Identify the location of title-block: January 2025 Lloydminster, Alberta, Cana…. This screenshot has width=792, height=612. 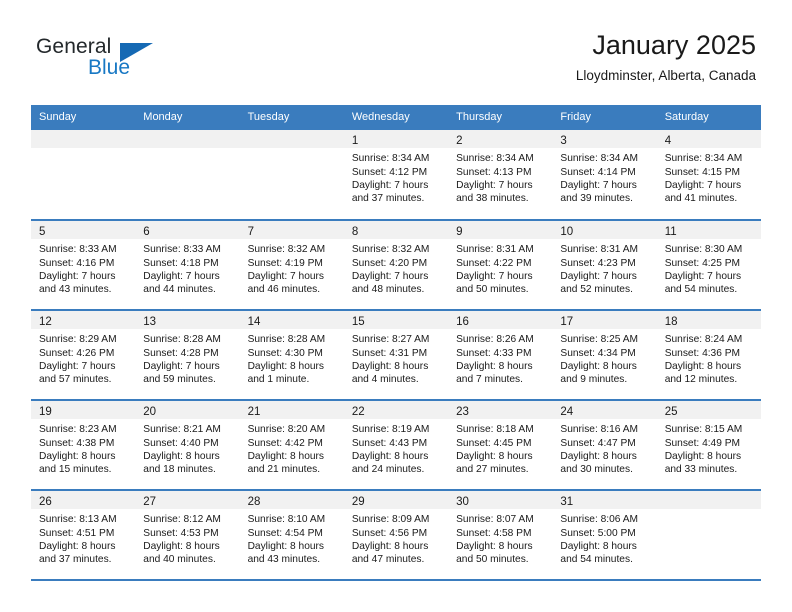
(666, 57).